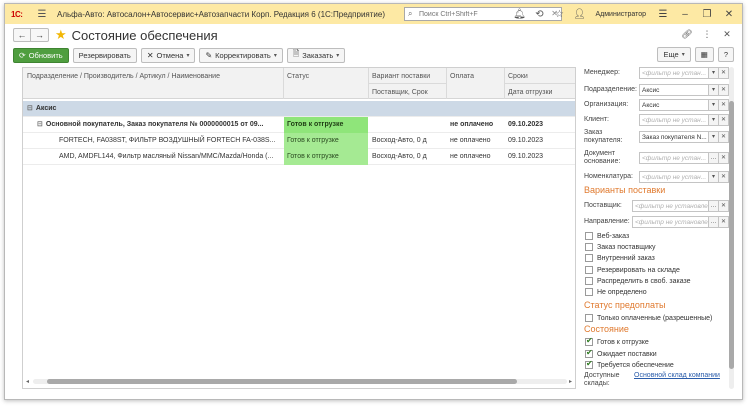 This screenshot has height=407, width=750. I want to click on checkbox-label: Заказ поставщику, so click(626, 247).